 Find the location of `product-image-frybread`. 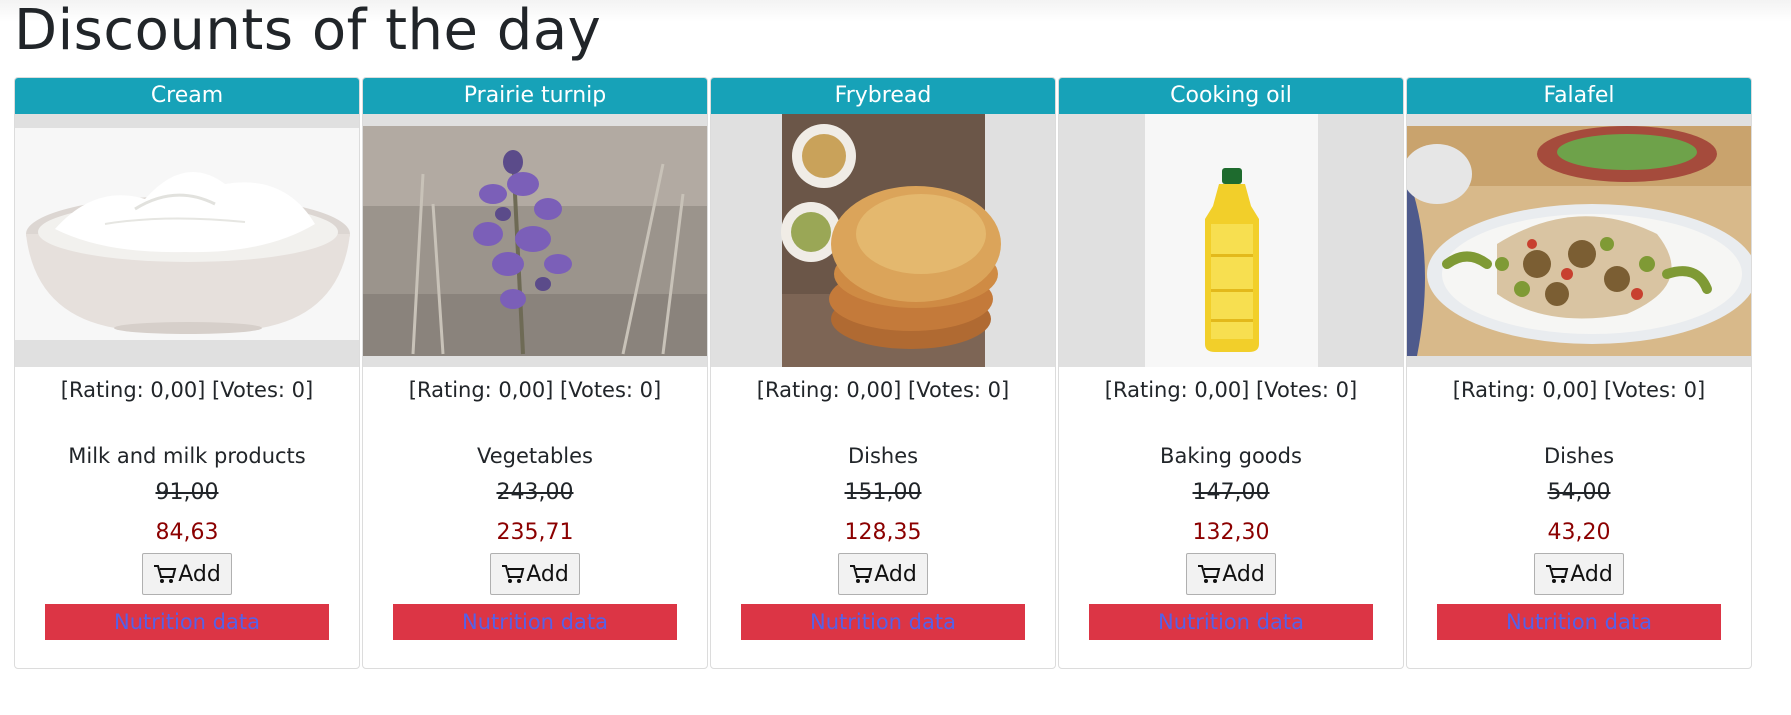

product-image-frybread is located at coordinates (883, 240).